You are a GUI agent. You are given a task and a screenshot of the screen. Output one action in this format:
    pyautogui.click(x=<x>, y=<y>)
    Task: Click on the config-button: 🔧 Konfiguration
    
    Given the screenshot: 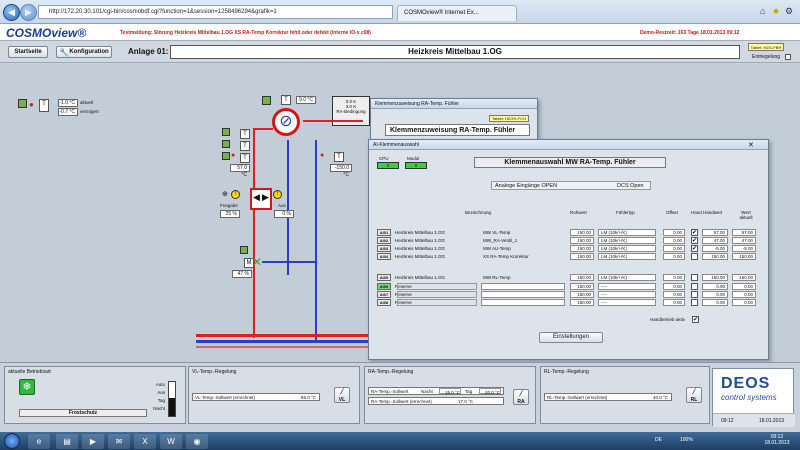 What is the action you would take?
    pyautogui.click(x=84, y=52)
    